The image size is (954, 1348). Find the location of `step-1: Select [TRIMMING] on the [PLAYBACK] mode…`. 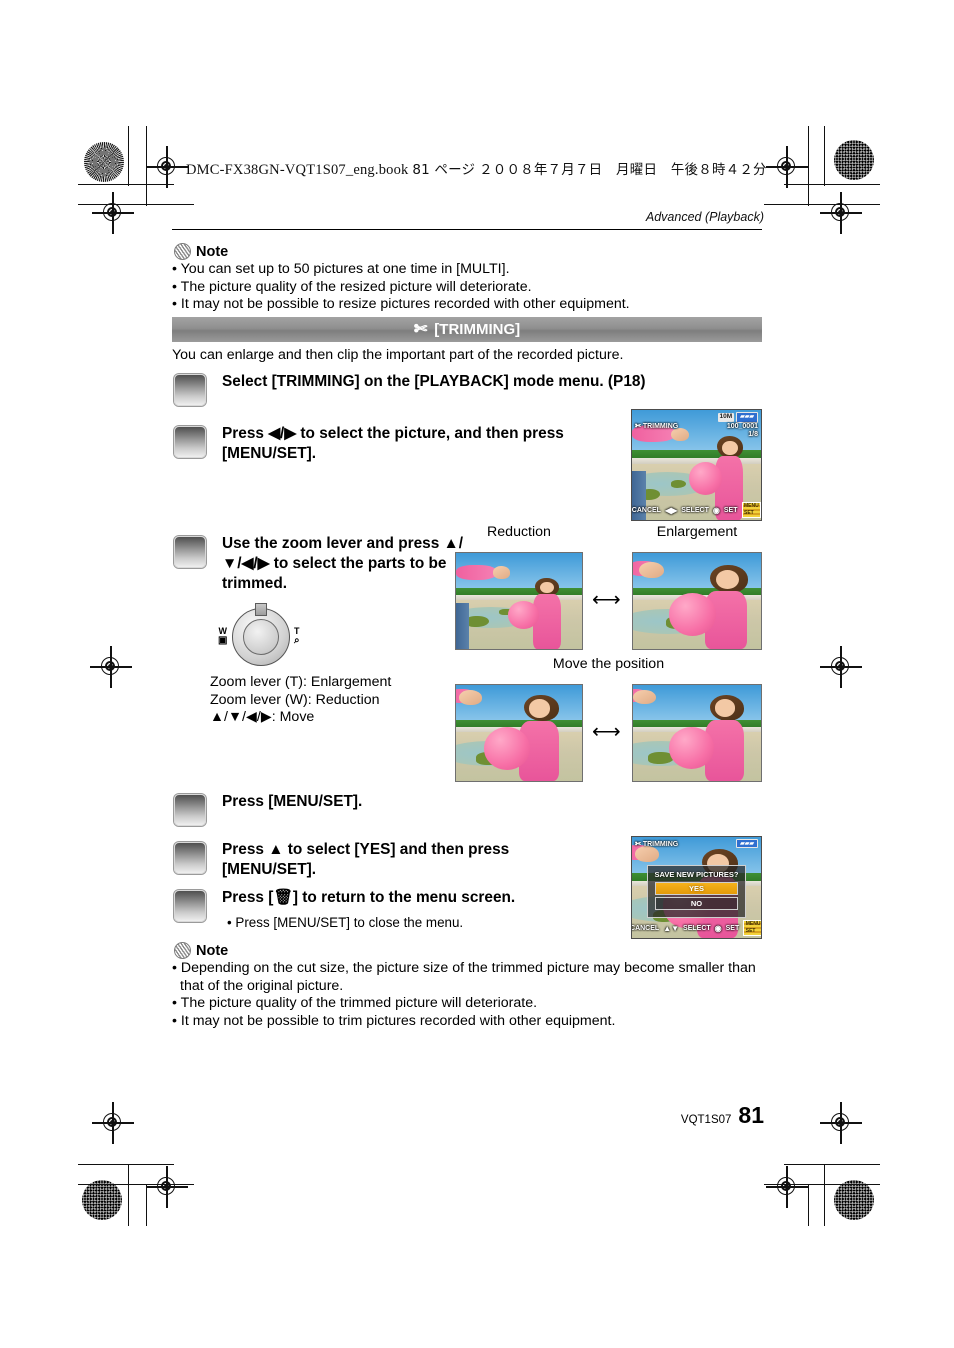

step-1: Select [TRIMMING] on the [PLAYBACK] mode… is located at coordinates (464, 389).